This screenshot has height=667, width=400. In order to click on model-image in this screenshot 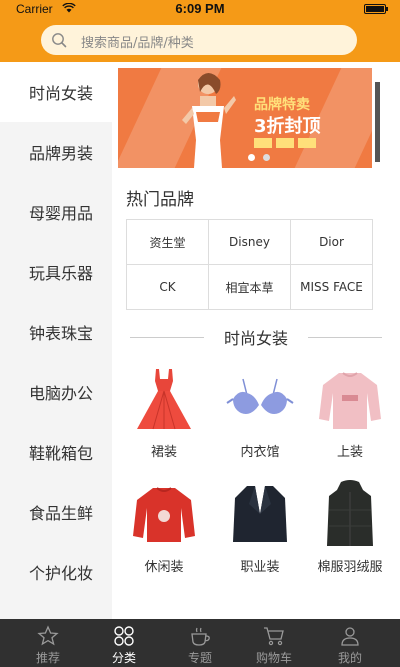, I will do `click(209, 120)`.